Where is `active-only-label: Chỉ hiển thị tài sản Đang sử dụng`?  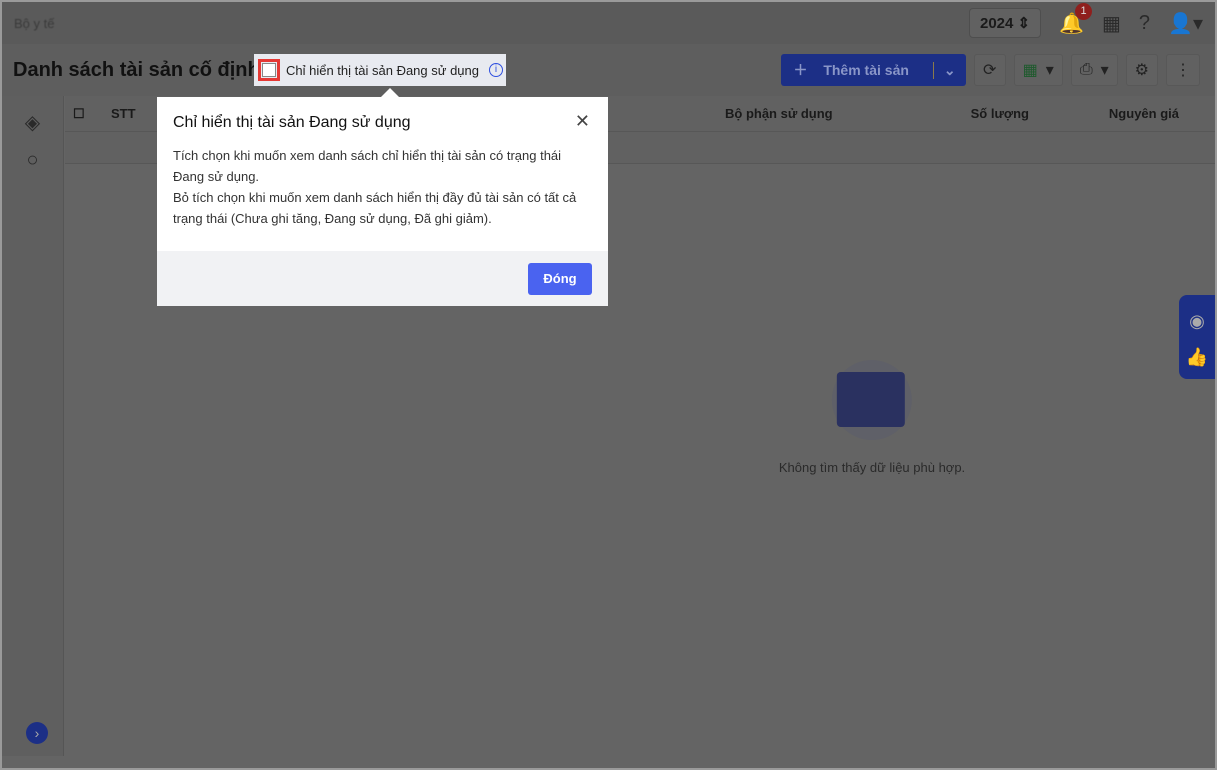 active-only-label: Chỉ hiển thị tài sản Đang sử dụng is located at coordinates (382, 70).